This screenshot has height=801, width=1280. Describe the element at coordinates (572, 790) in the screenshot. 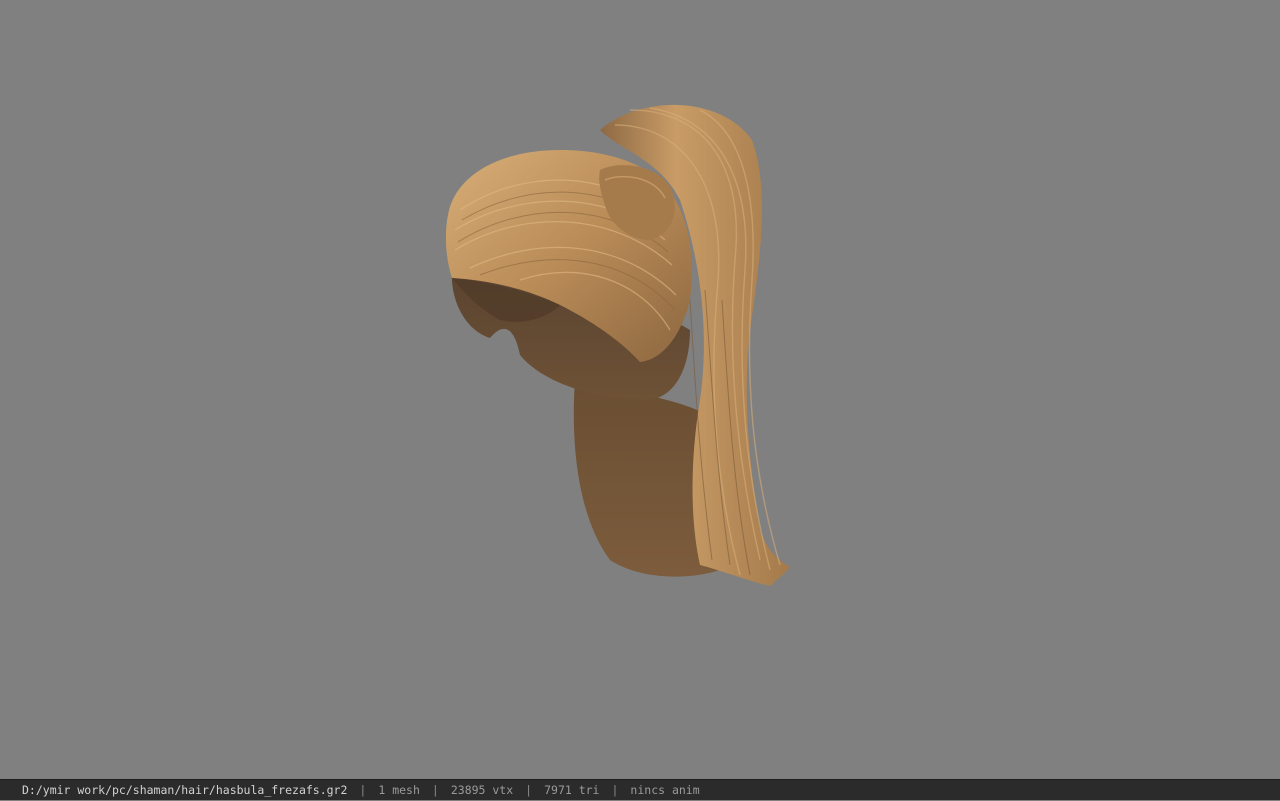

I see `triangle-count: 7971 tri` at that location.